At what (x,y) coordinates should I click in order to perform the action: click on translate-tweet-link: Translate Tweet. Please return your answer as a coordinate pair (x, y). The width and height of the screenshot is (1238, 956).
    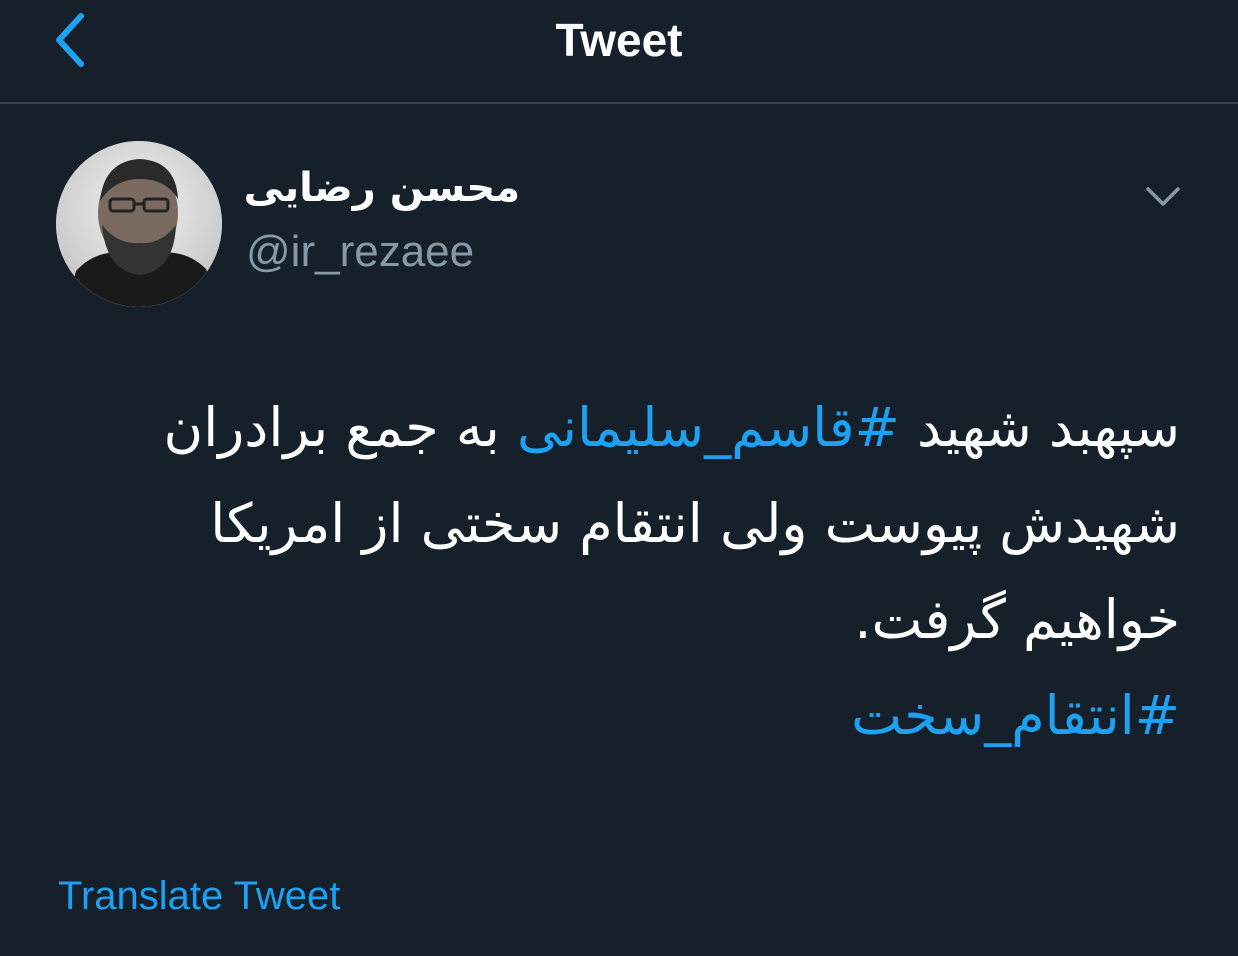
    Looking at the image, I should click on (199, 896).